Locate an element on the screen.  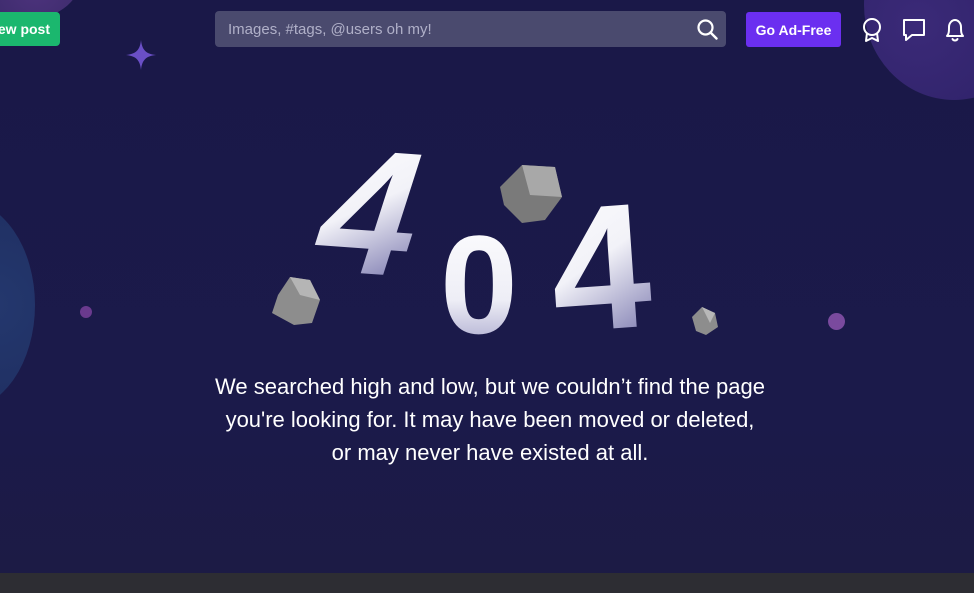
search-bar is located at coordinates (470, 29).